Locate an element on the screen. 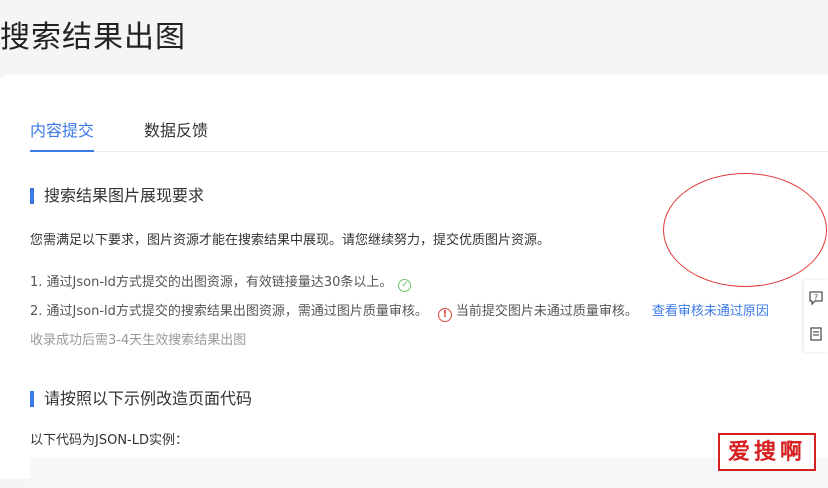 The width and height of the screenshot is (828, 488). requirement-item-2-warning: 当前提交图片未通过质量审核。 is located at coordinates (546, 311).